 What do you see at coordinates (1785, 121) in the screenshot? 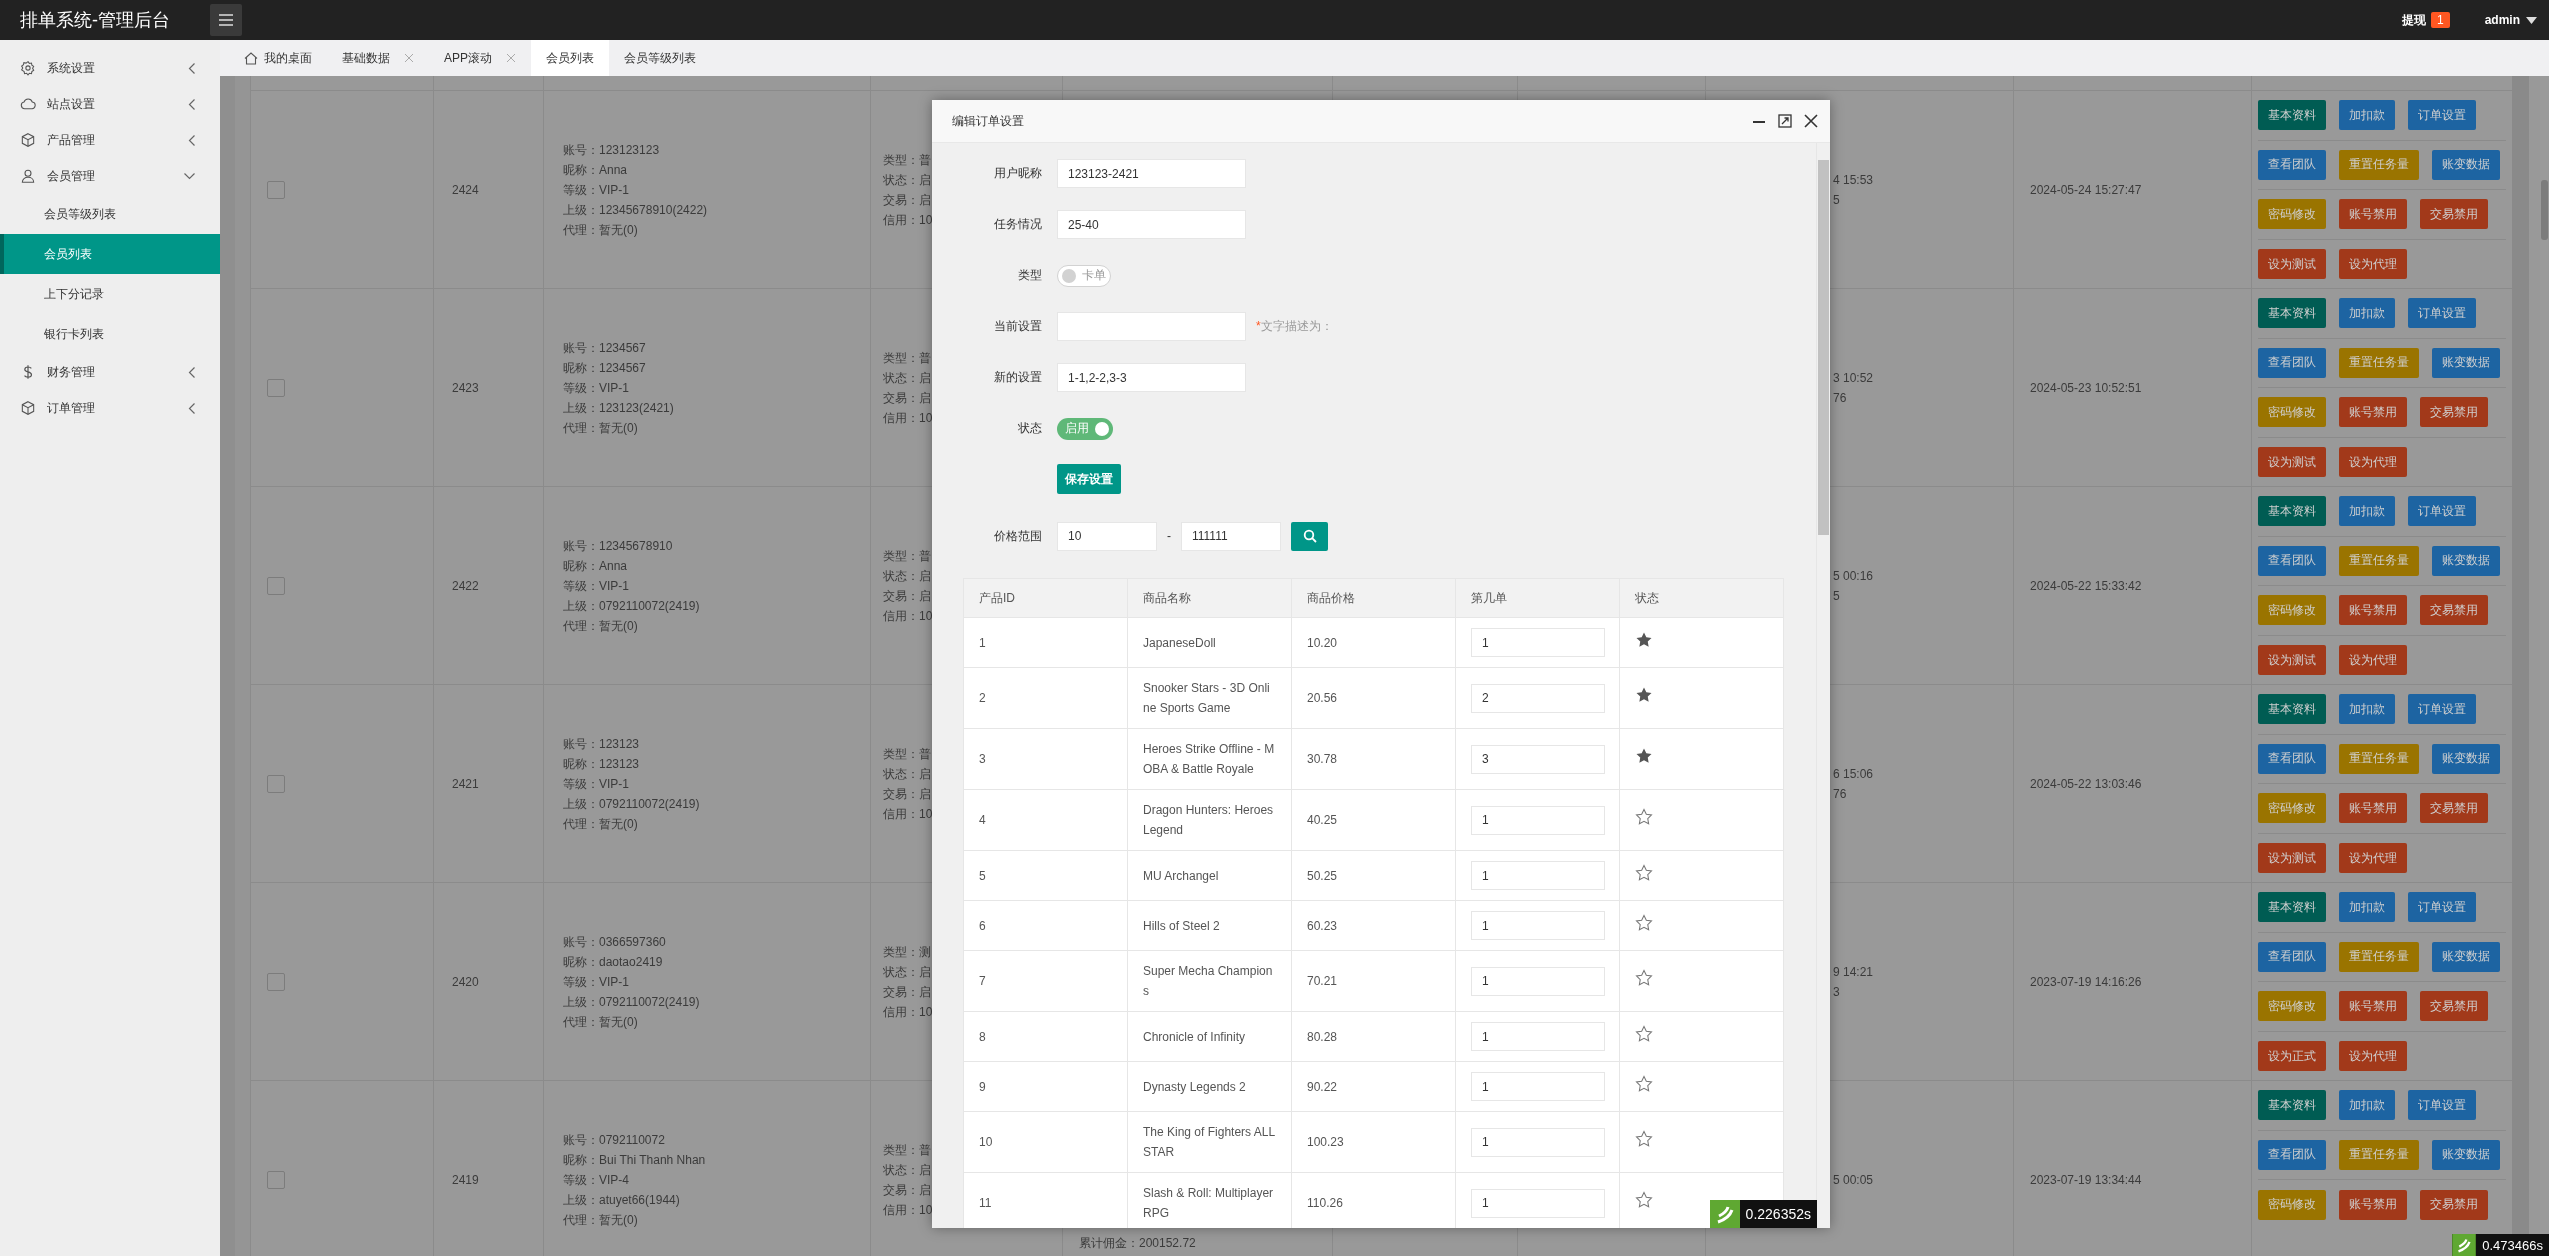
I see `maximize-icon` at bounding box center [1785, 121].